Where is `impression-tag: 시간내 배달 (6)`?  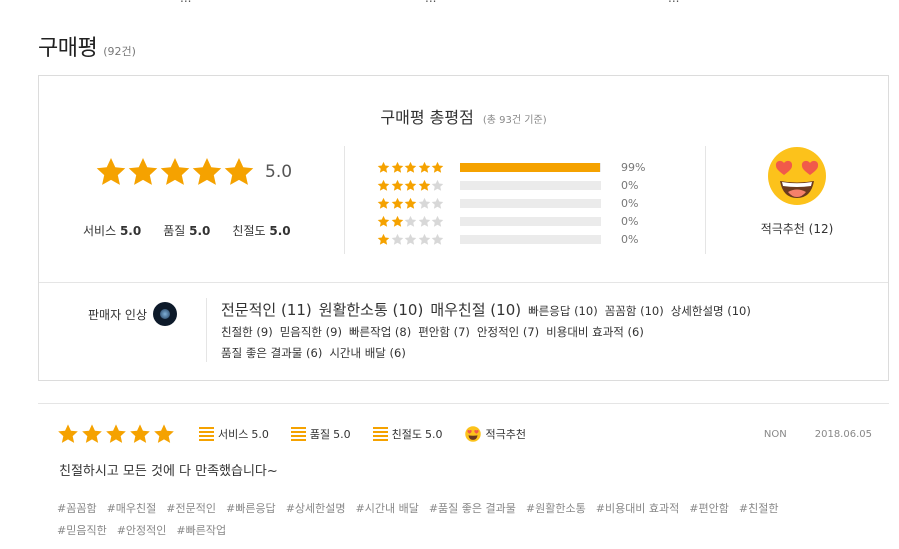 impression-tag: 시간내 배달 (6) is located at coordinates (367, 353).